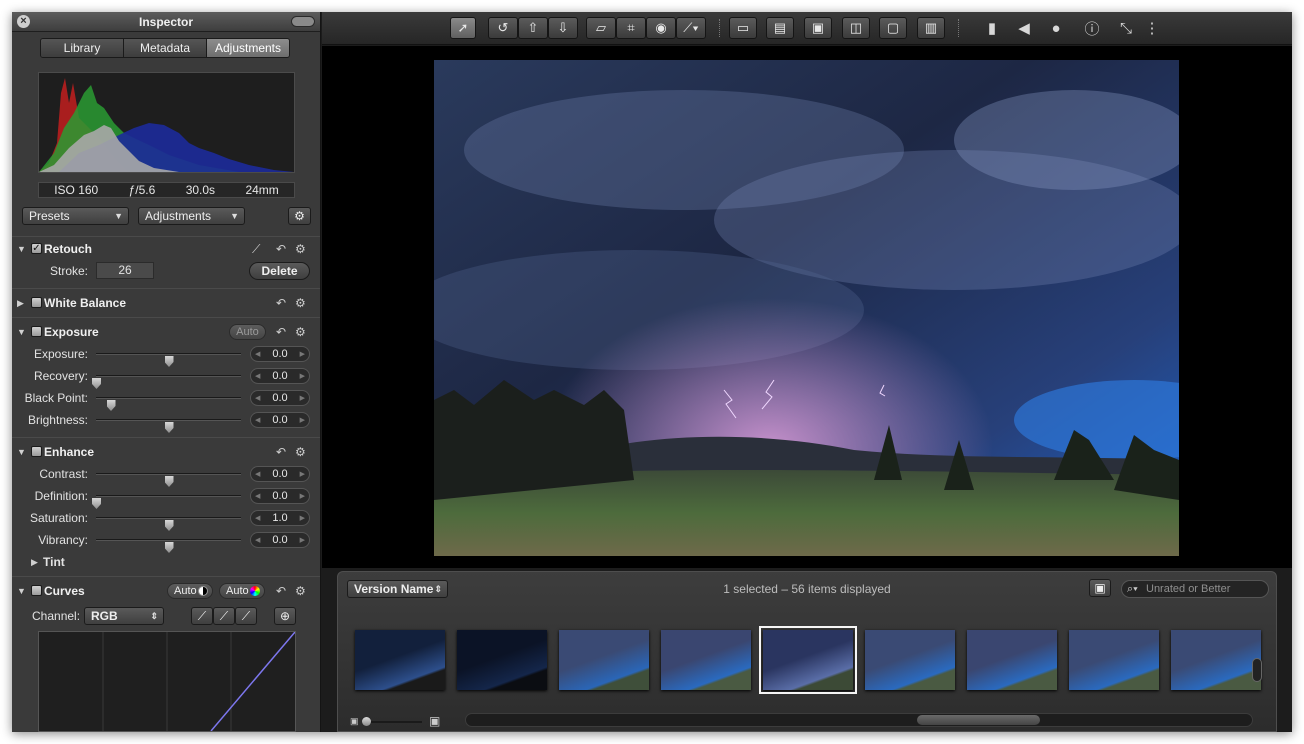 This screenshot has height=744, width=1304. What do you see at coordinates (248, 48) in the screenshot?
I see `tab-adjustments: Adjustments` at bounding box center [248, 48].